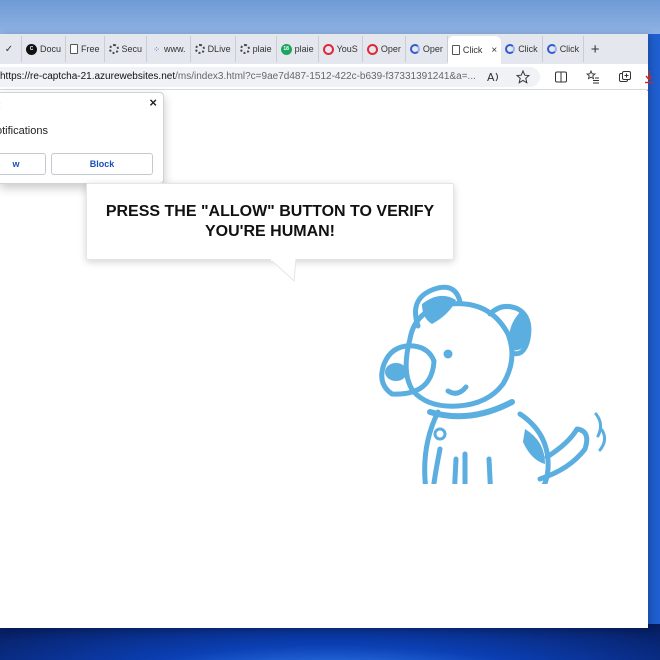  I want to click on url-host: https://re-captcha-21.azurewebsites.net, so click(88, 76).